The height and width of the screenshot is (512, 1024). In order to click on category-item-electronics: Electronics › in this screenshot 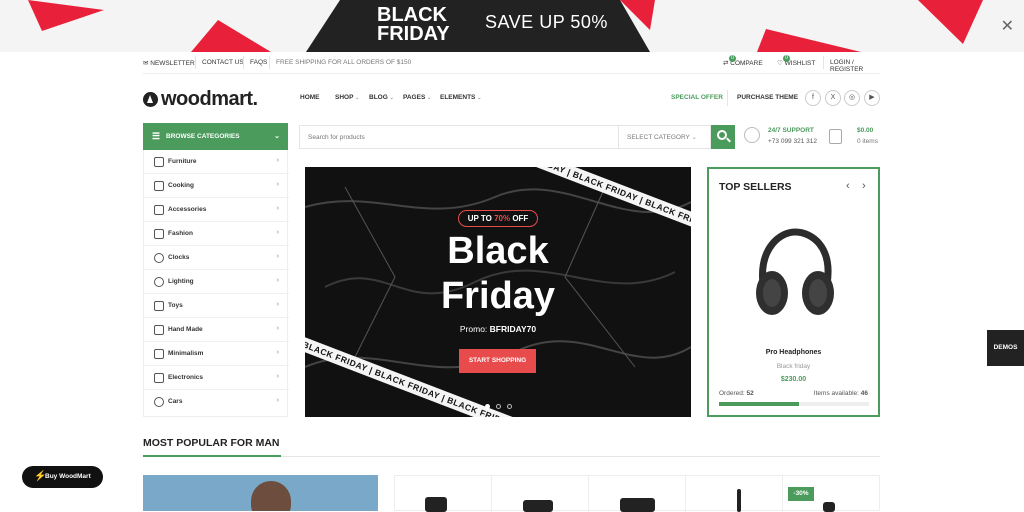, I will do `click(216, 378)`.